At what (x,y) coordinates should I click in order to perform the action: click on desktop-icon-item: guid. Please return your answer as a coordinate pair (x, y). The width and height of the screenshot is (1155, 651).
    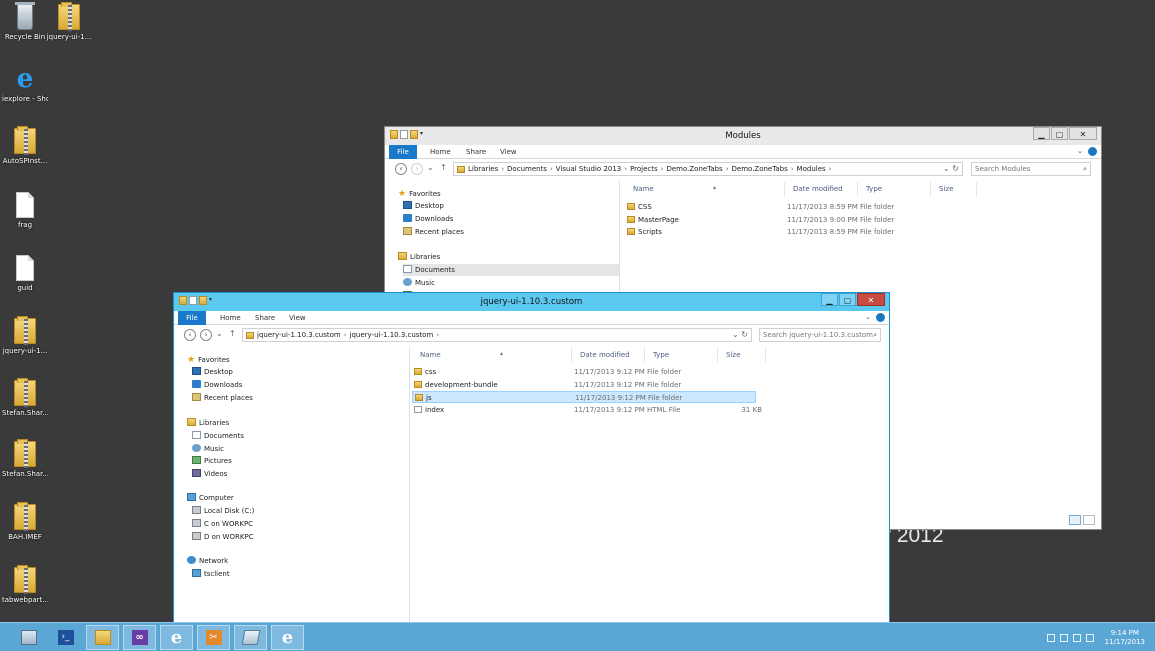
    Looking at the image, I should click on (25, 274).